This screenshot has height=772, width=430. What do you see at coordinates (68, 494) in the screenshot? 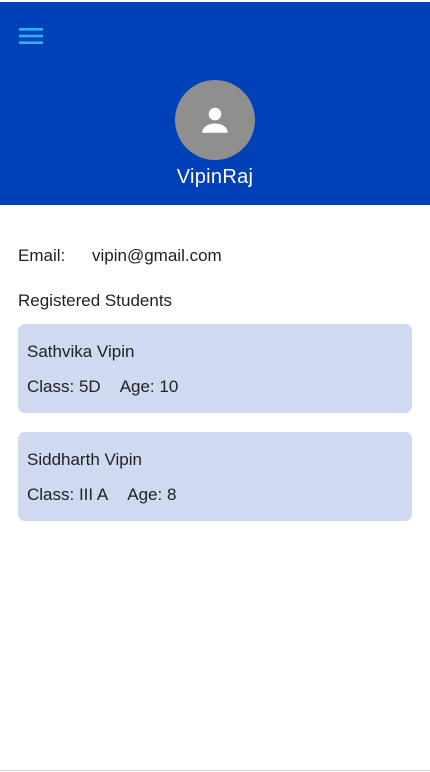
I see `student-class: Class: III A` at bounding box center [68, 494].